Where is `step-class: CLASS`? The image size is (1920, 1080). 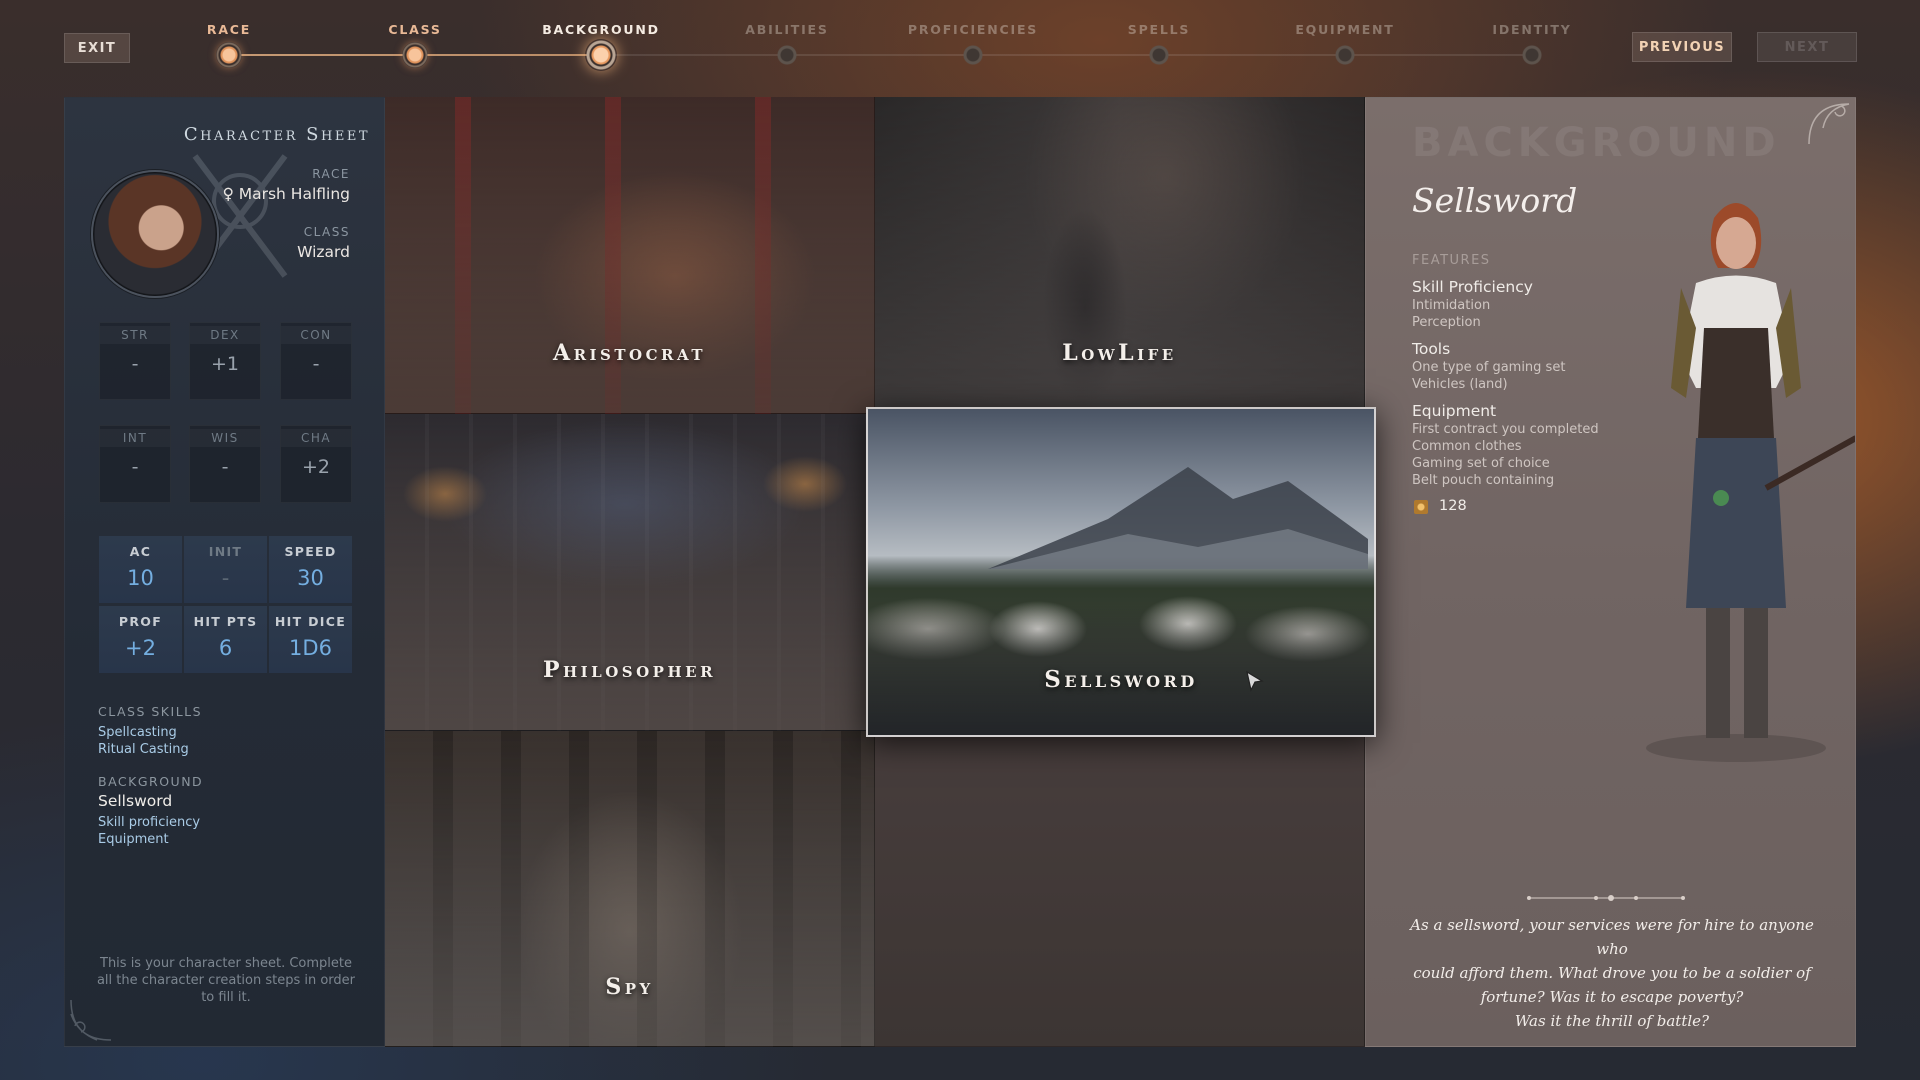 step-class: CLASS is located at coordinates (415, 40).